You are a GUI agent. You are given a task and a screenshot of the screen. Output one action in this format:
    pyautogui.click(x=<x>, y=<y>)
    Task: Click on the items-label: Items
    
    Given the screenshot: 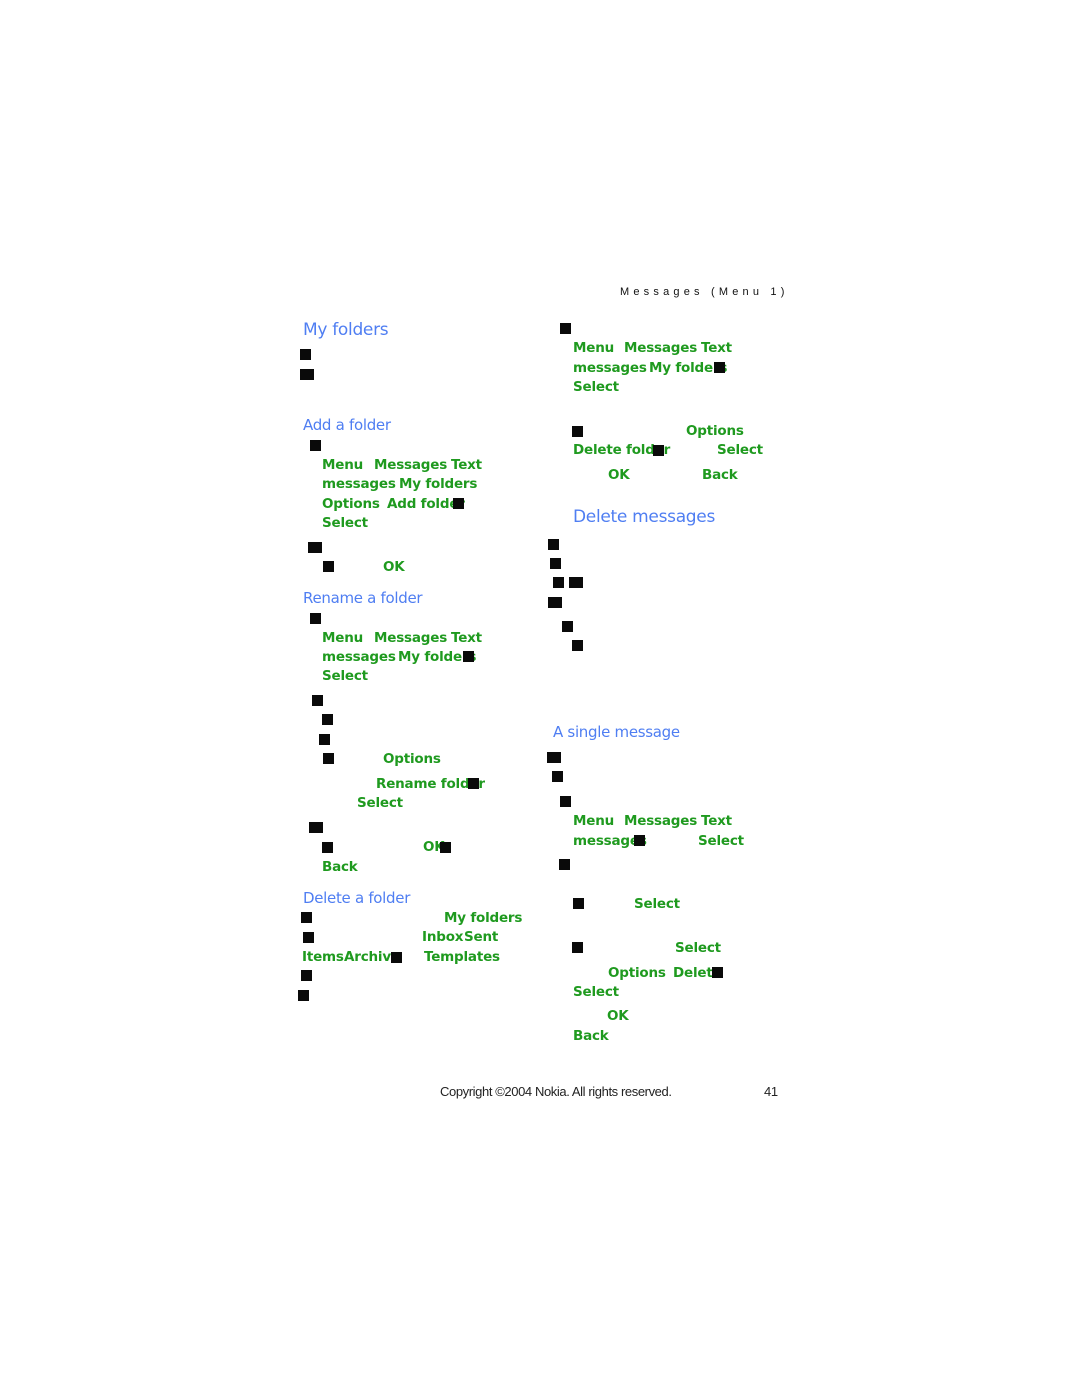 What is the action you would take?
    pyautogui.click(x=323, y=957)
    